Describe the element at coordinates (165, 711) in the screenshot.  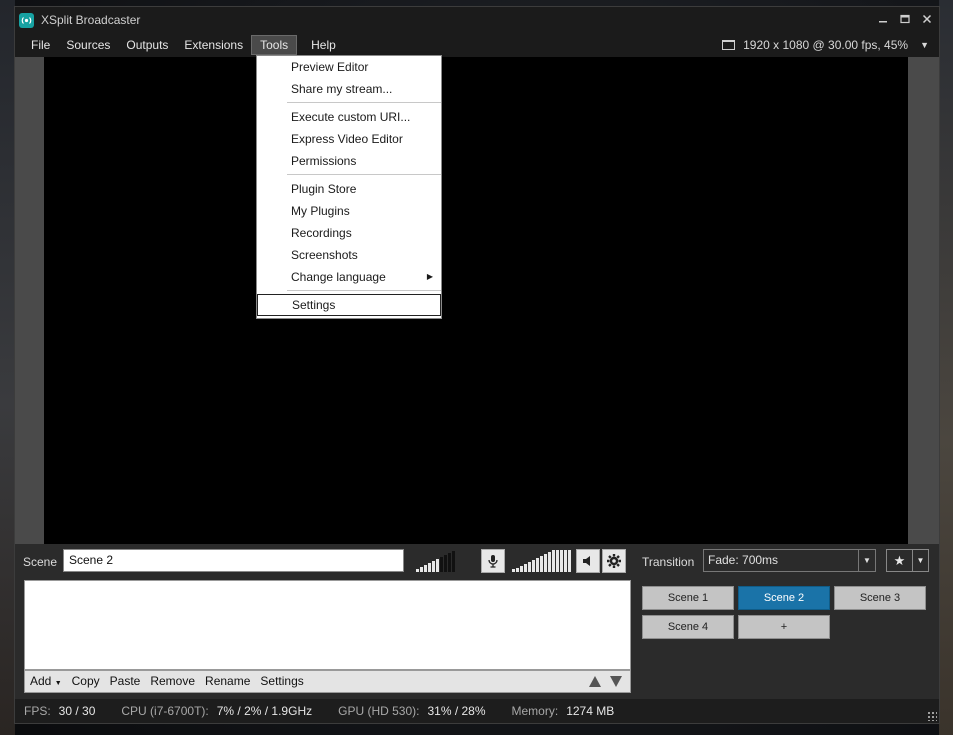
I see `cpu-label: CPU (i7-6700T):` at that location.